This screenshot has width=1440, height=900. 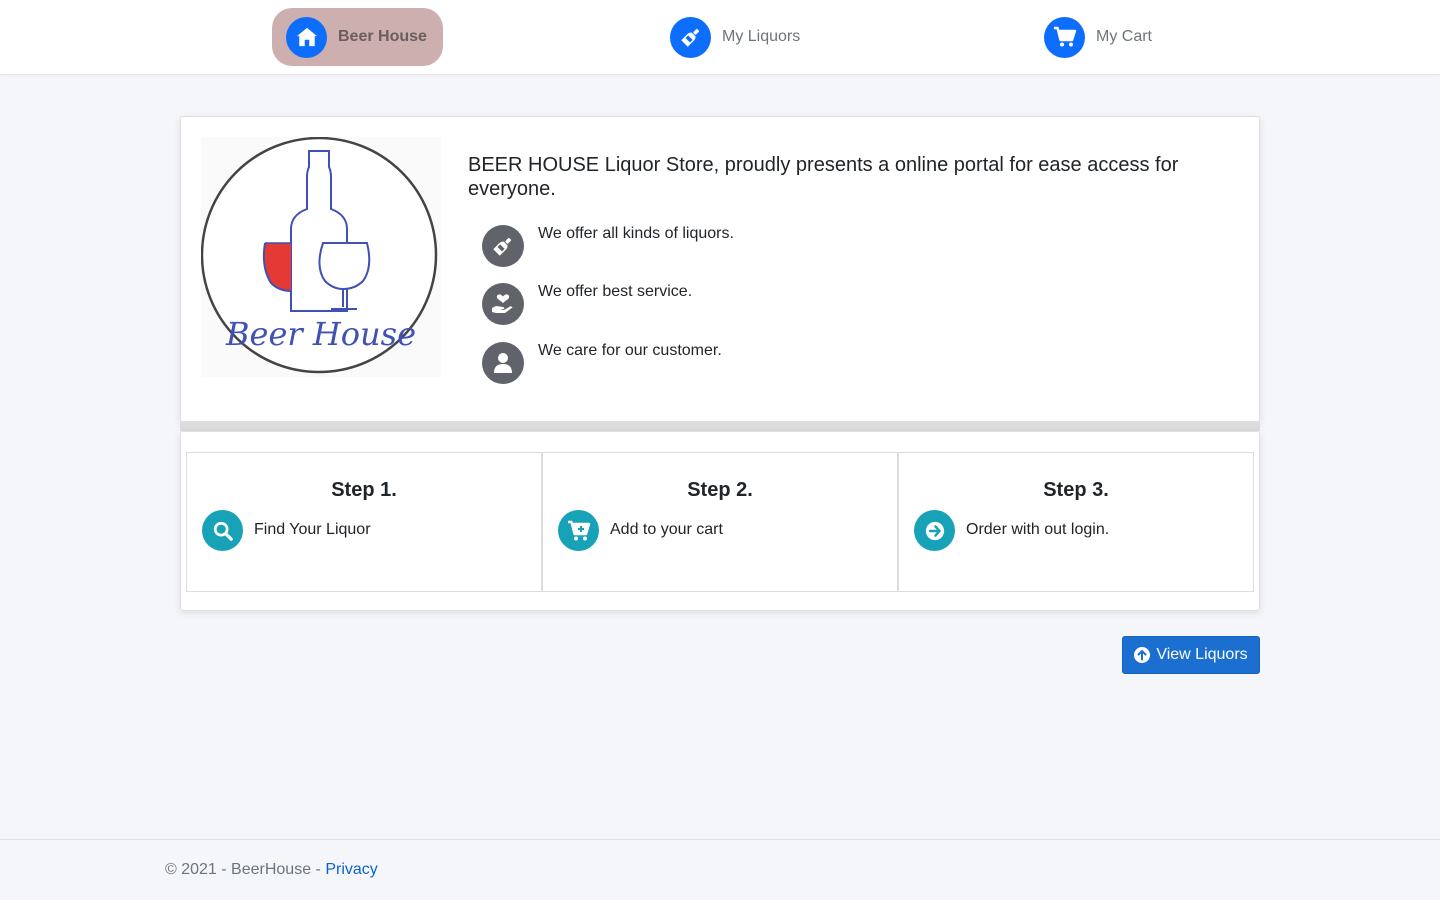 What do you see at coordinates (720, 426) in the screenshot?
I see `section-divider` at bounding box center [720, 426].